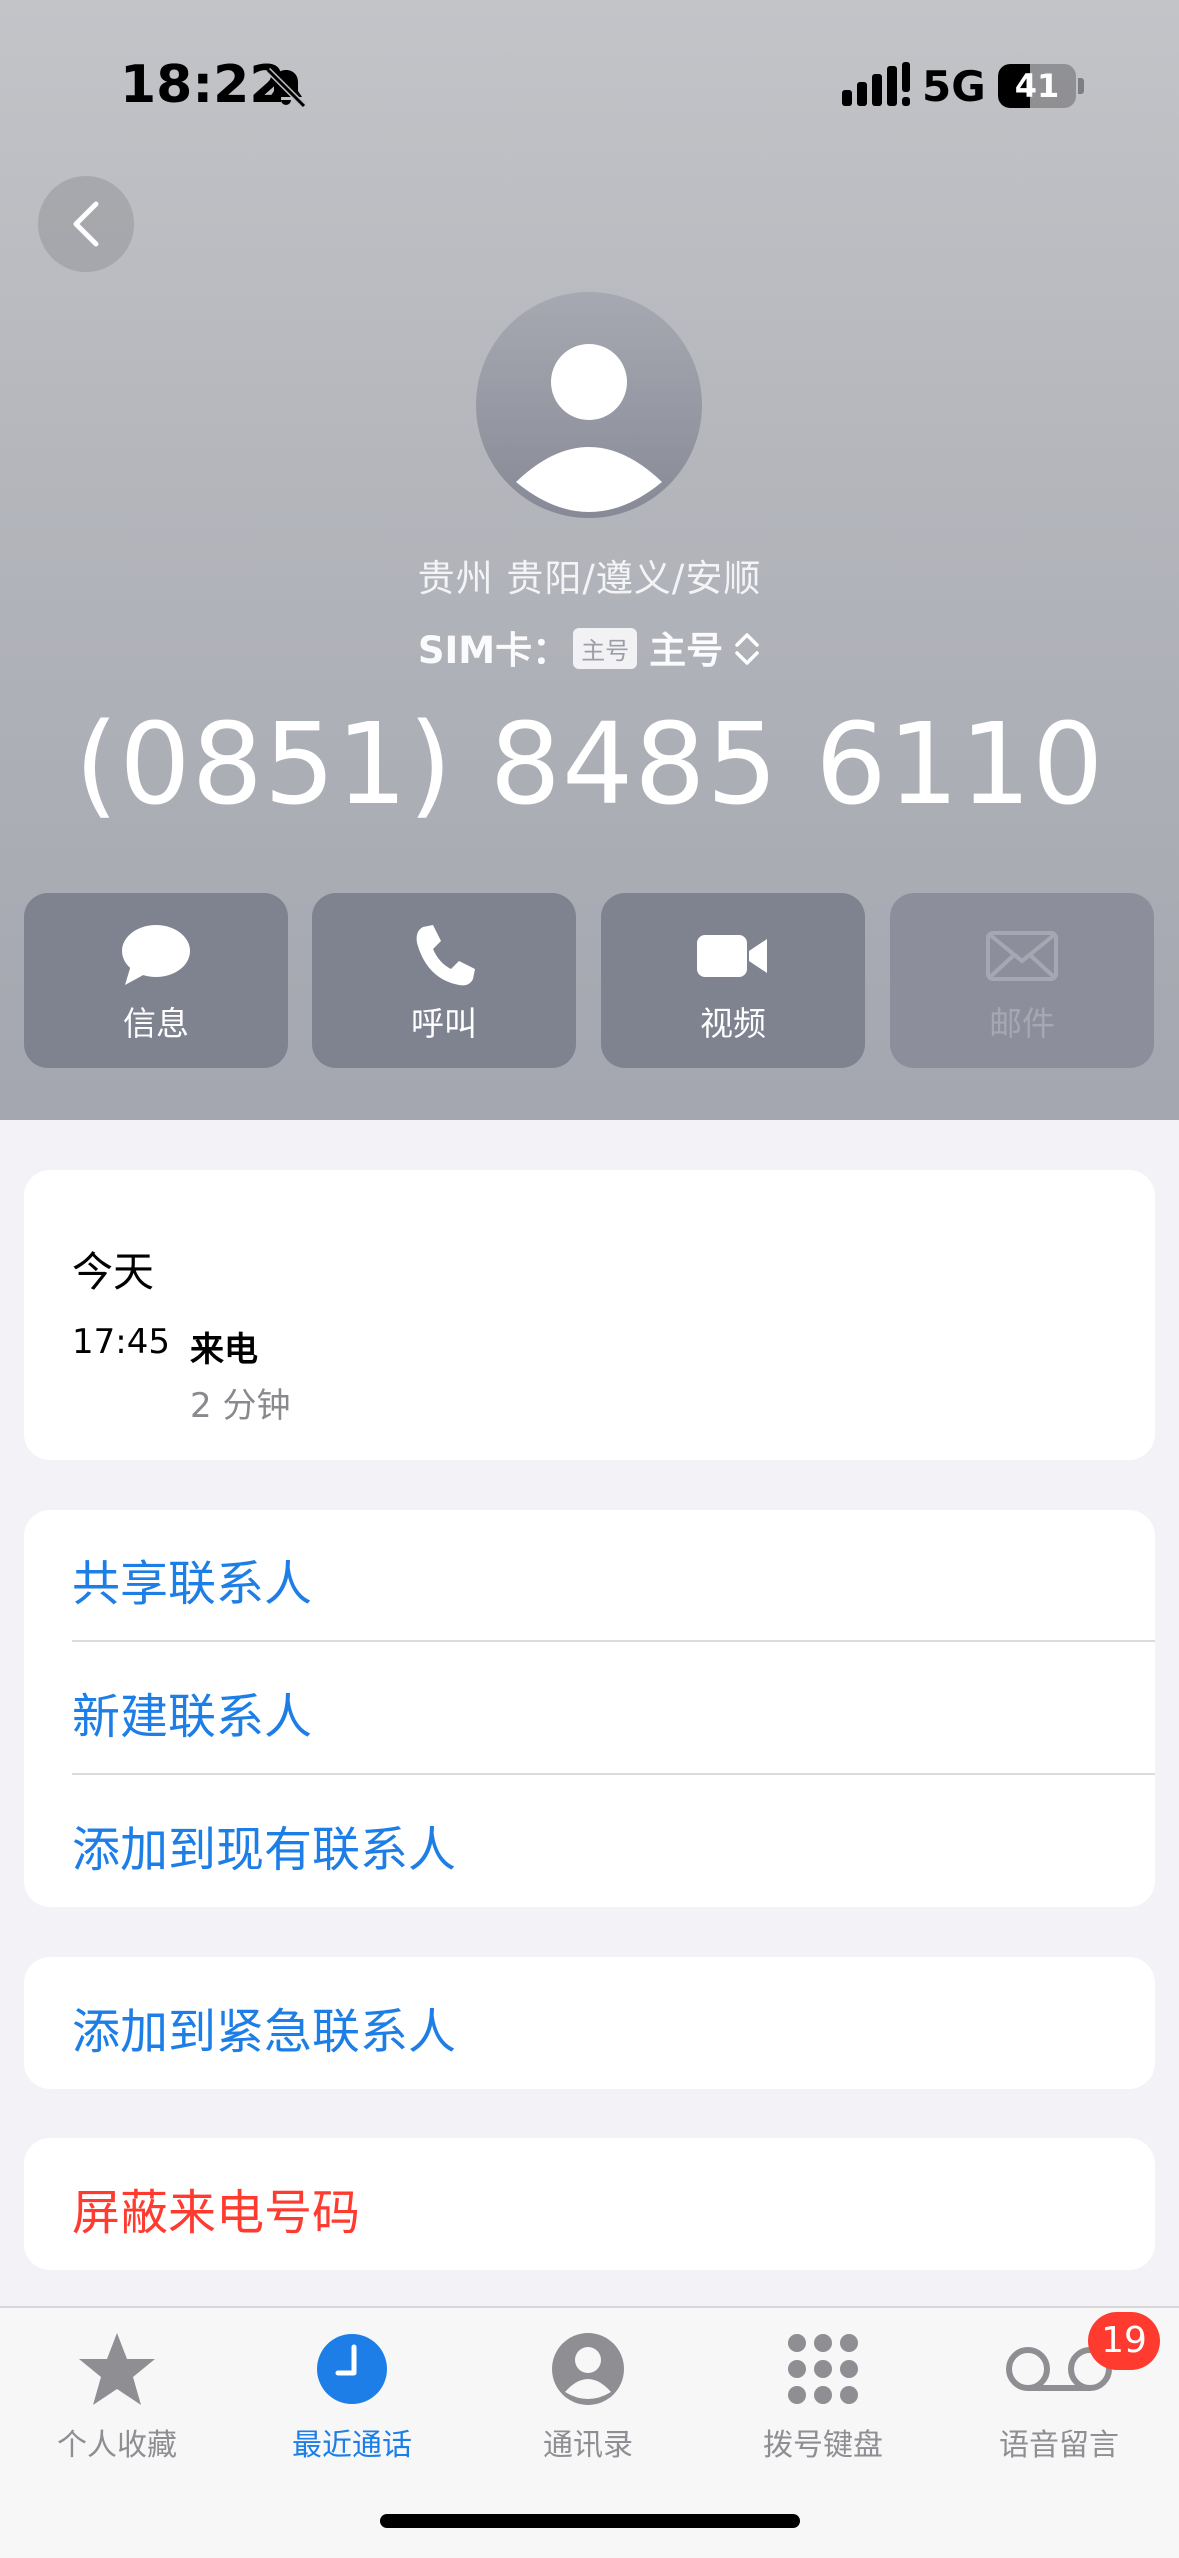  What do you see at coordinates (493, 650) in the screenshot?
I see `sim-label: SIM卡：` at bounding box center [493, 650].